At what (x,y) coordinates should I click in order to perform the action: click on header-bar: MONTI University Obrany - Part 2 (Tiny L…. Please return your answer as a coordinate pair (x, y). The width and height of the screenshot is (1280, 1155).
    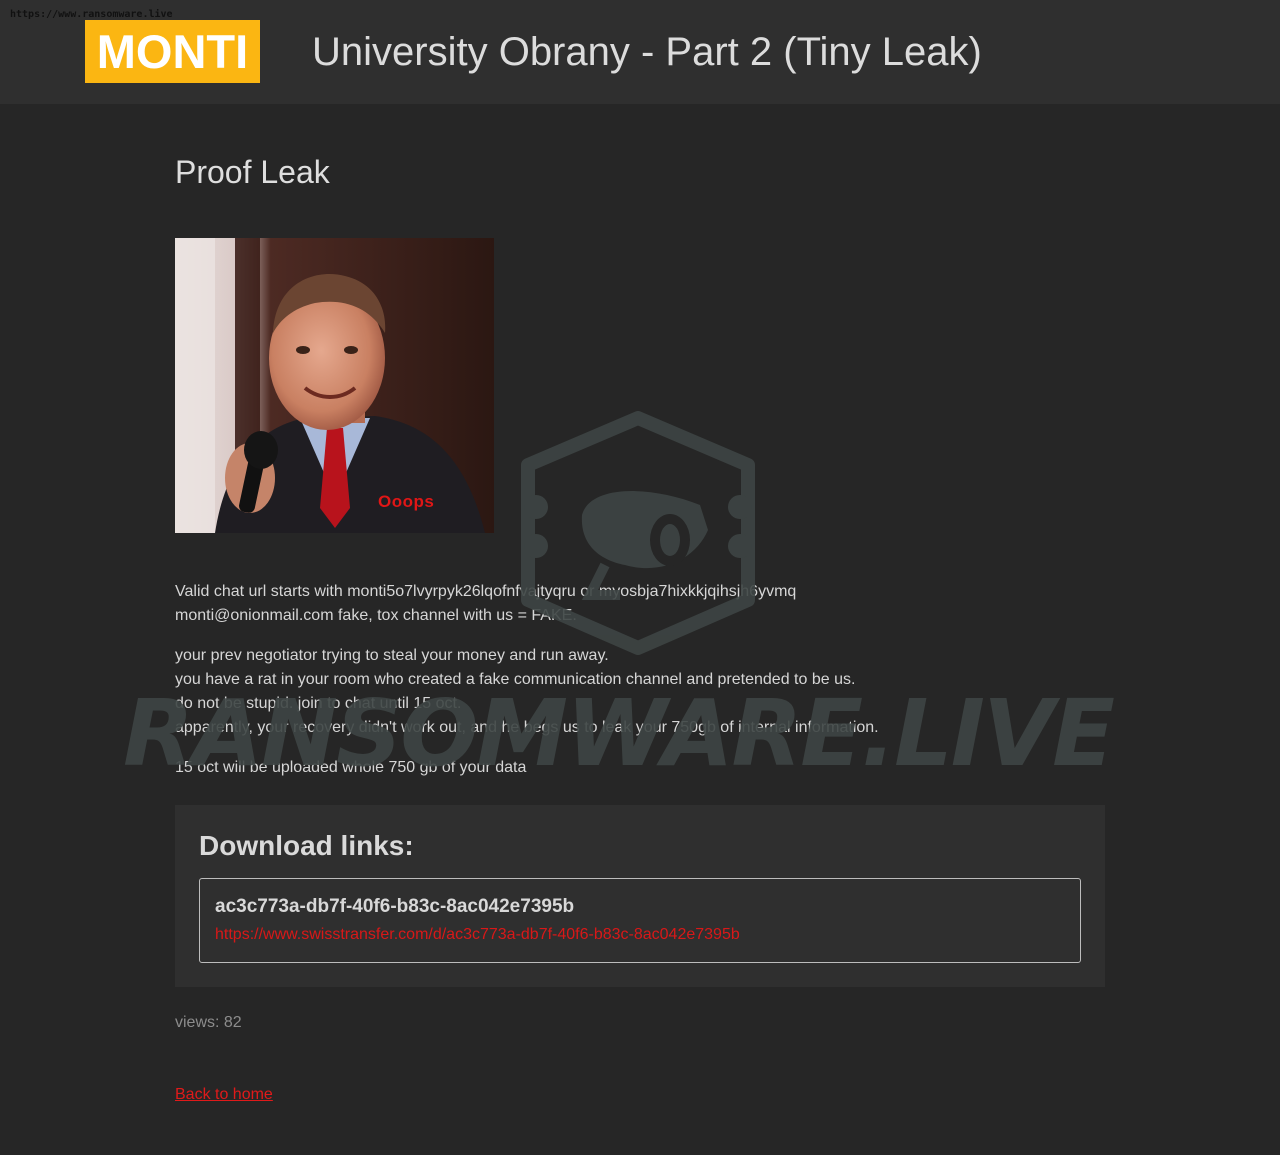
    Looking at the image, I should click on (640, 52).